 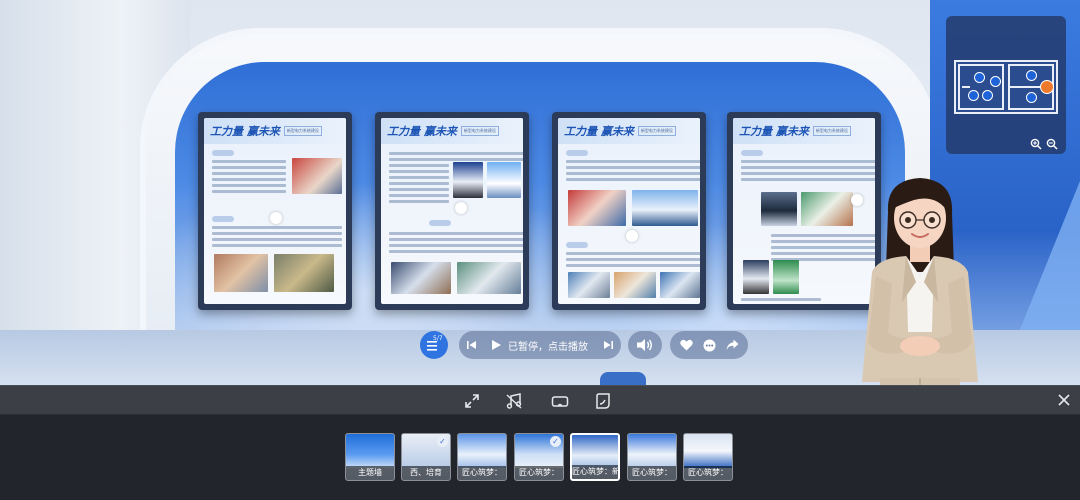 What do you see at coordinates (595, 457) in the screenshot?
I see `scene-thumbnail-5: 匠心筑梦：新型` at bounding box center [595, 457].